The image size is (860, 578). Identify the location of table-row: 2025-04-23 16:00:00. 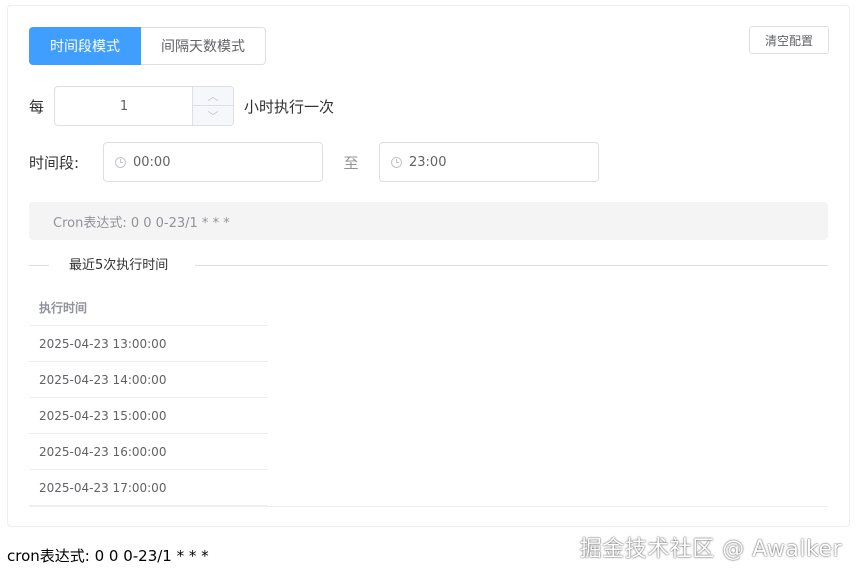
(148, 452).